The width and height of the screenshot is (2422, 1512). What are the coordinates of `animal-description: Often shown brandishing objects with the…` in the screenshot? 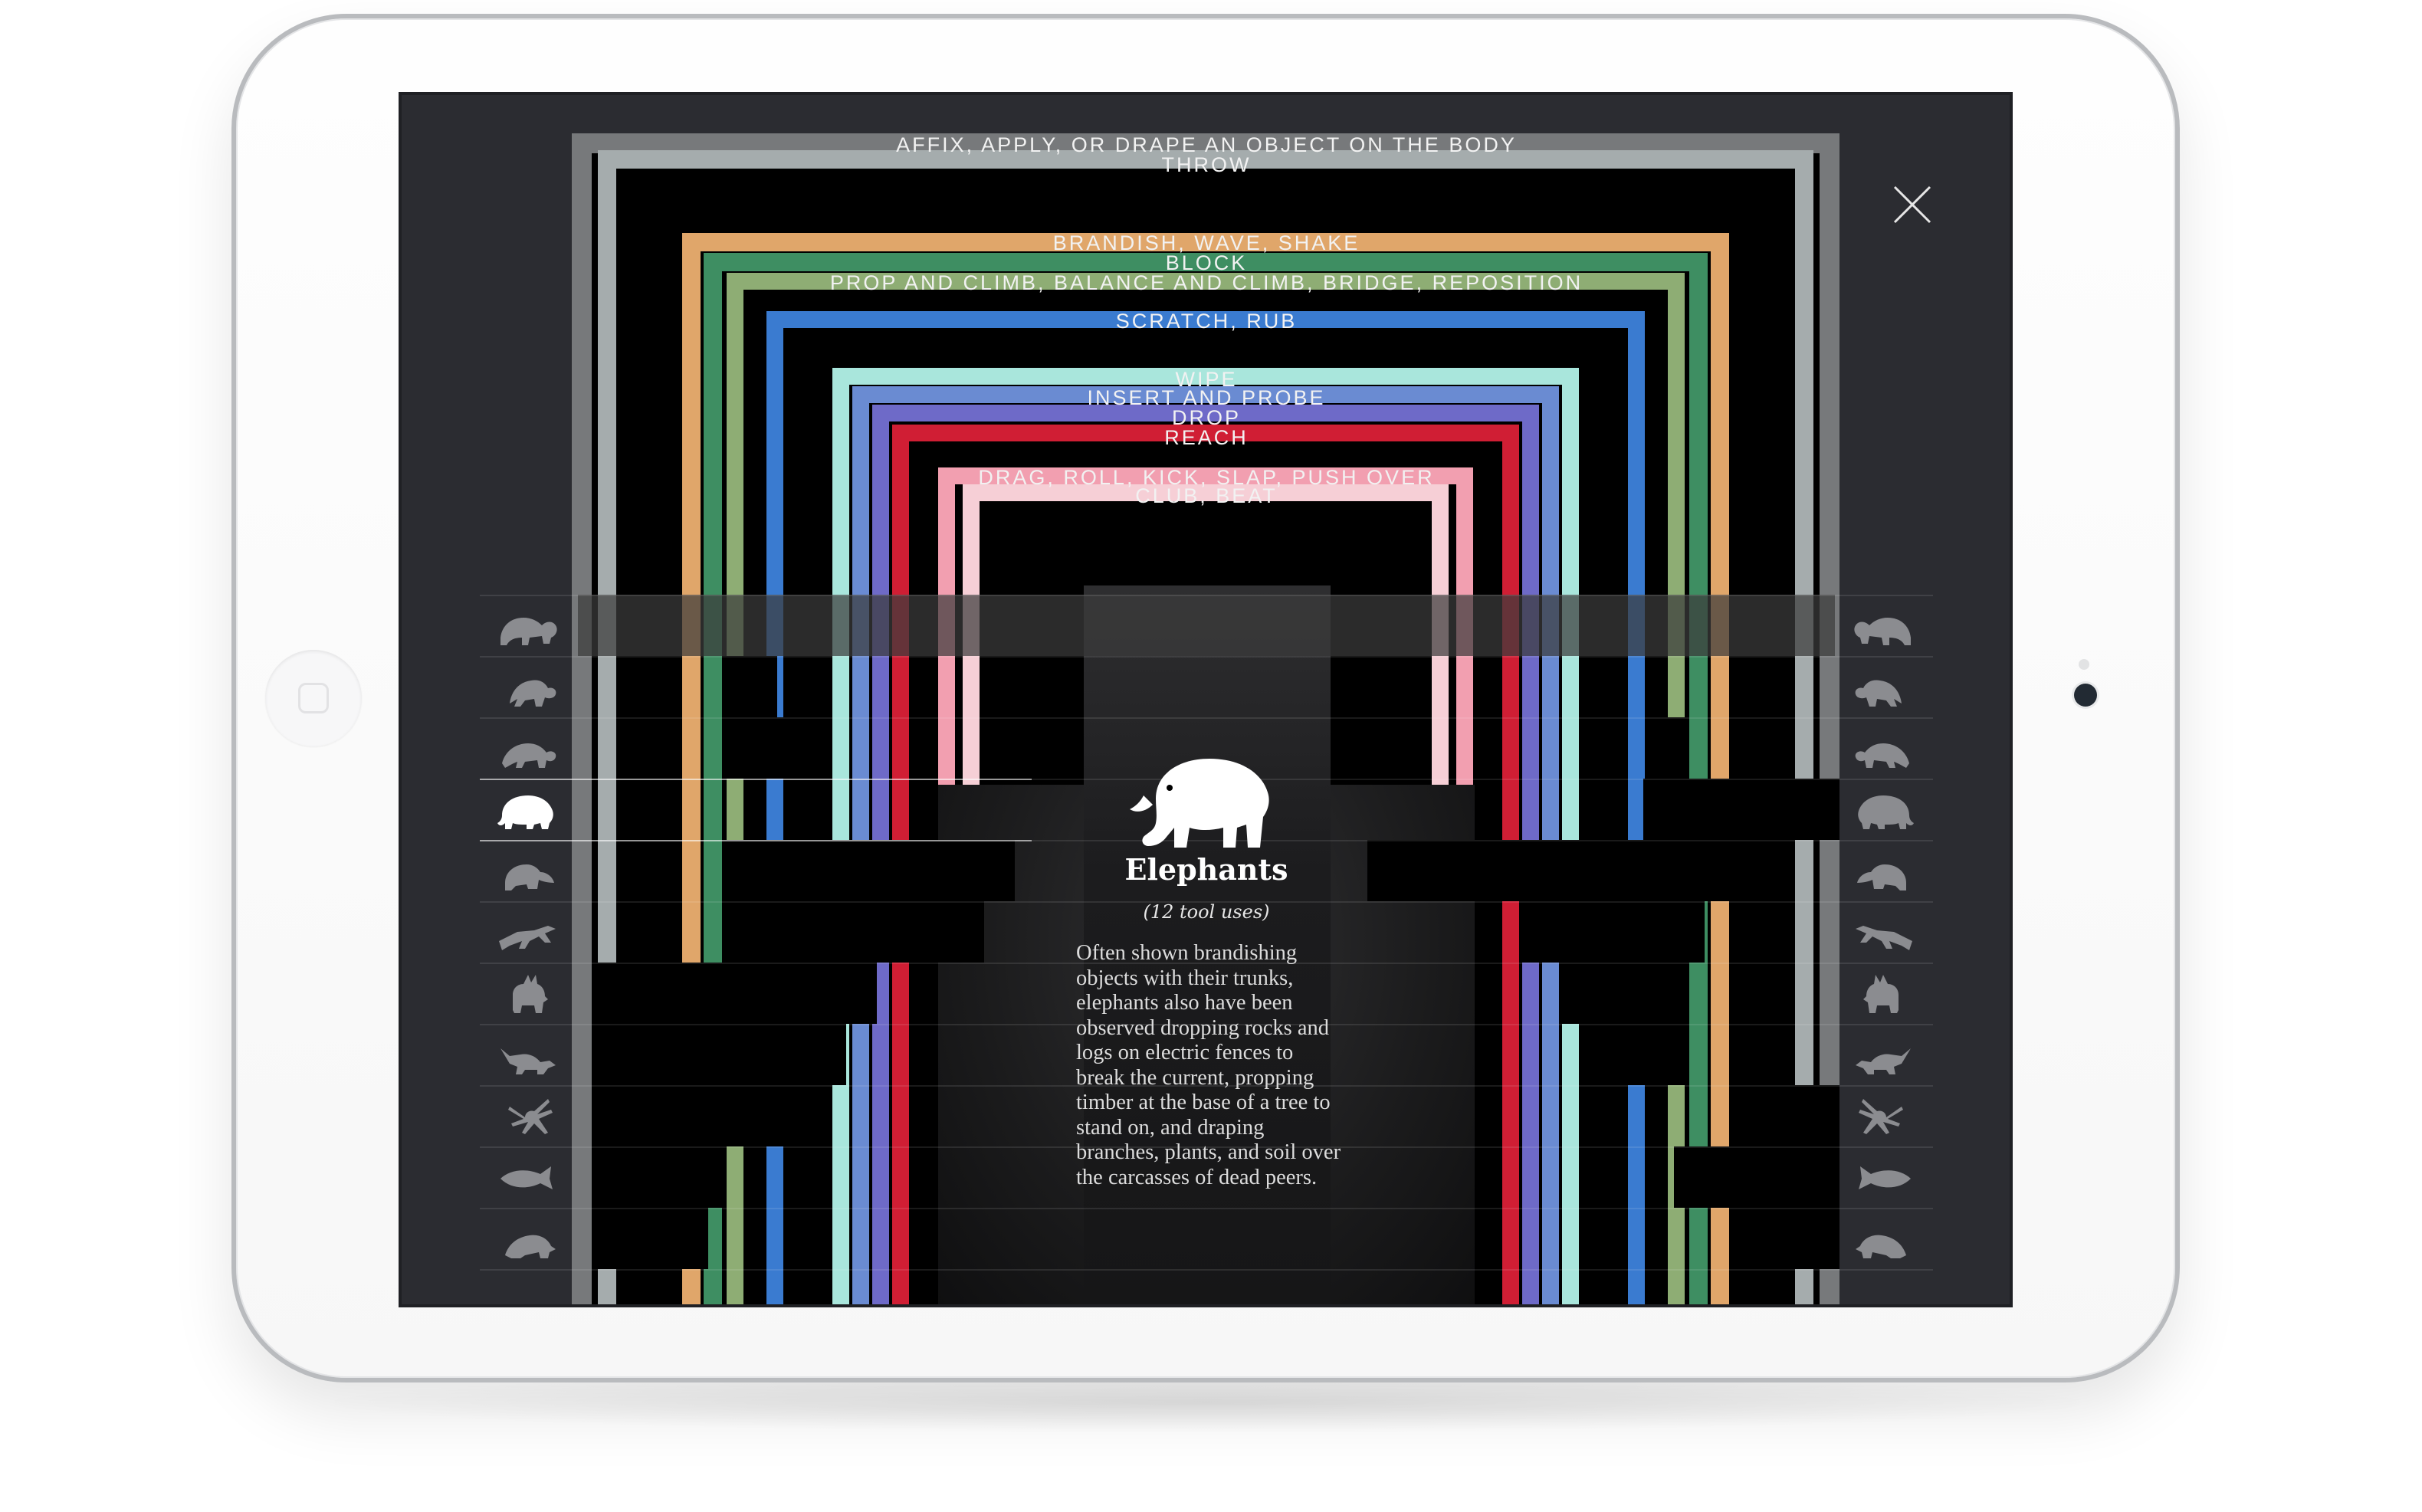 It's located at (1208, 1065).